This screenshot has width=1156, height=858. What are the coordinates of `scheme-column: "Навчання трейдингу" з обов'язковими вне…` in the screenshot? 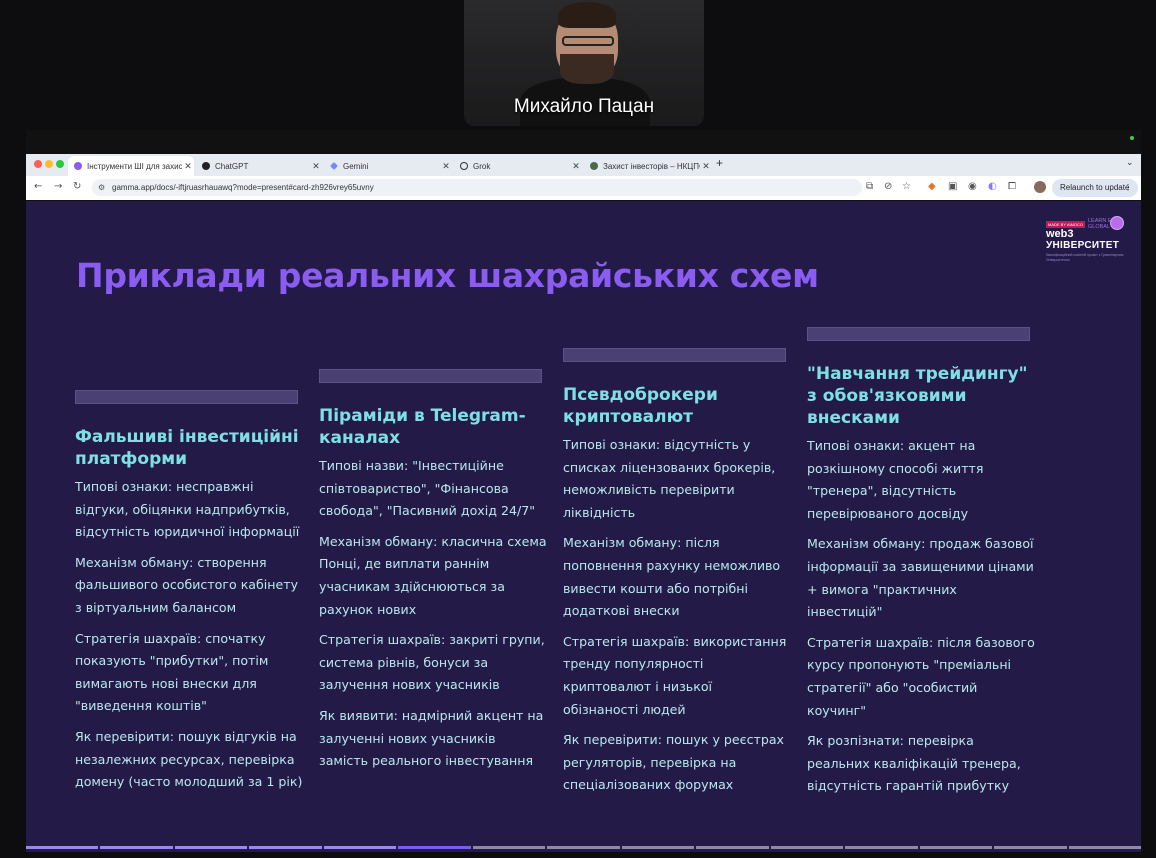 It's located at (921, 562).